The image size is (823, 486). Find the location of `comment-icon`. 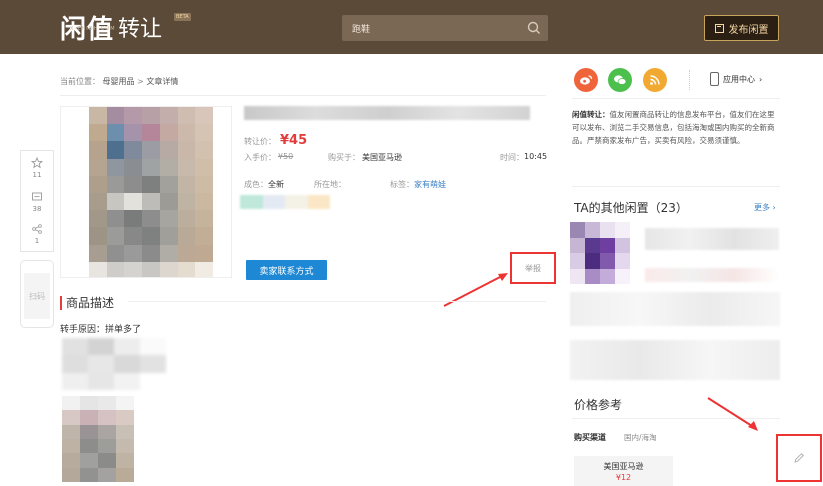

comment-icon is located at coordinates (37, 196).